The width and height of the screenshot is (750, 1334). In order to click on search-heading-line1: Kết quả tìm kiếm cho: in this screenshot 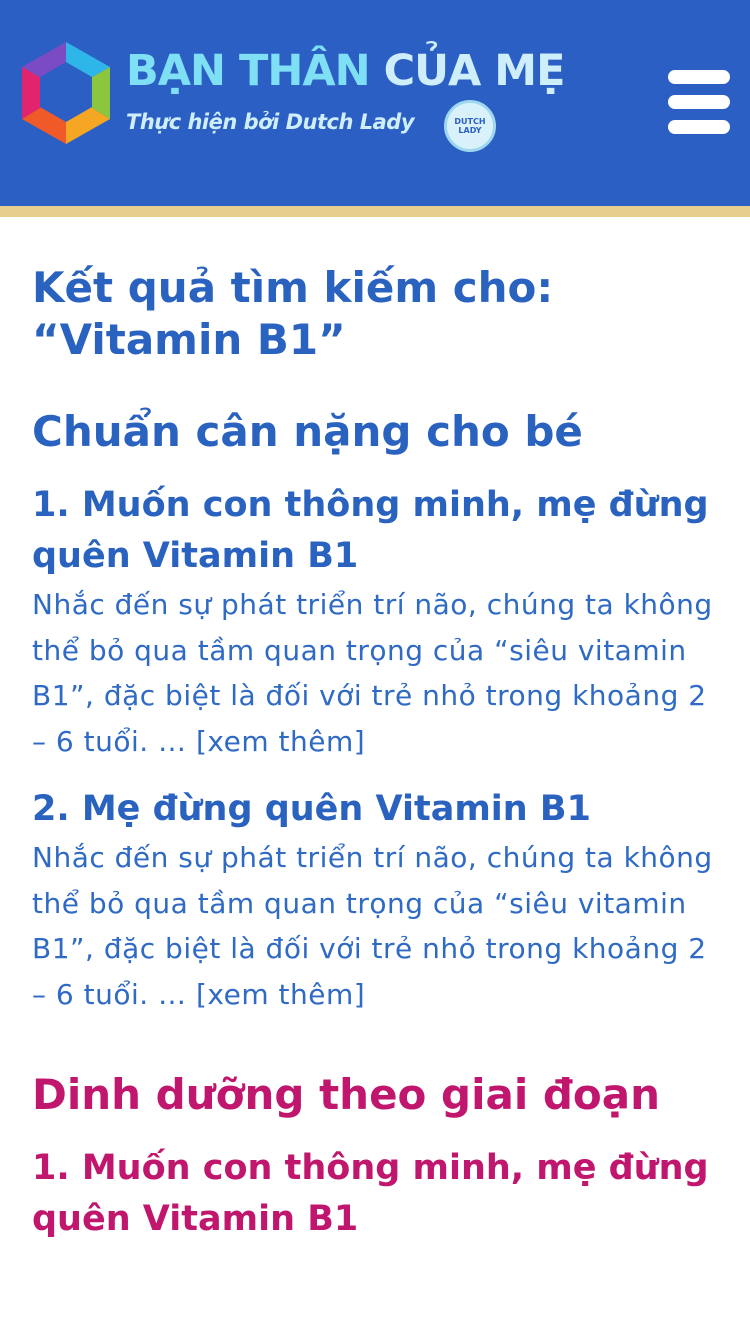, I will do `click(293, 287)`.